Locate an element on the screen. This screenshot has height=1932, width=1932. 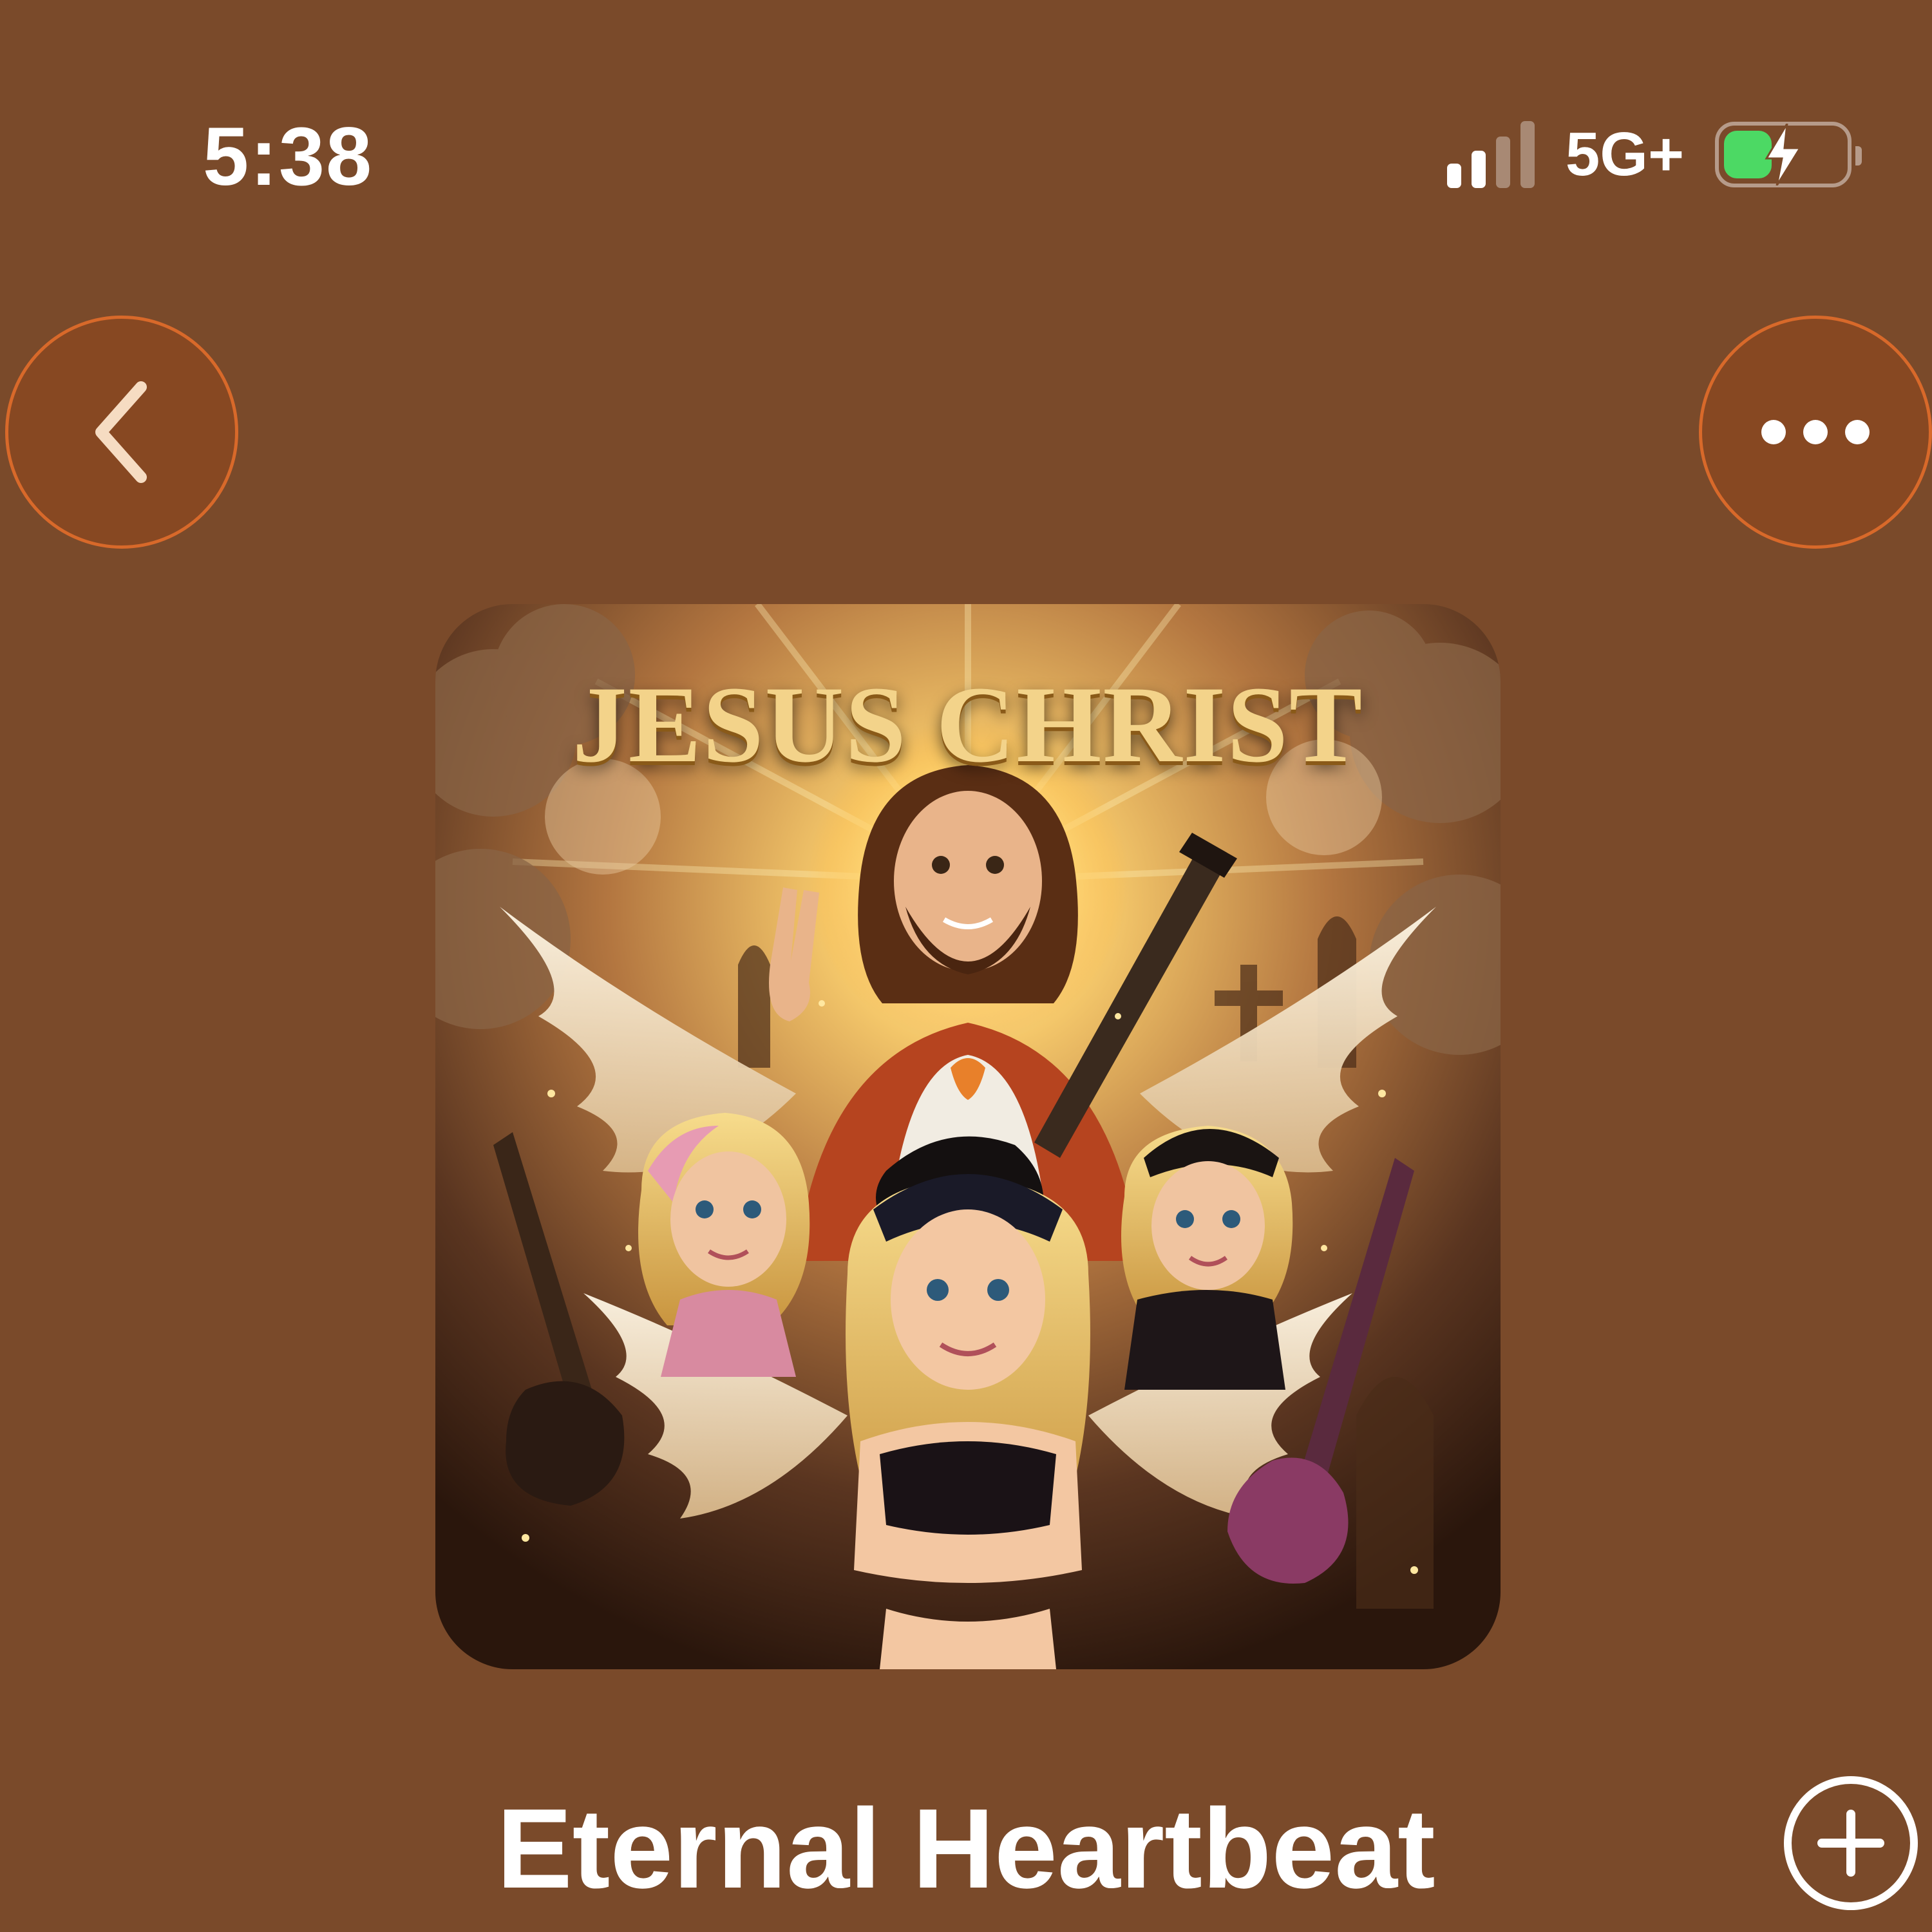
more-horizontal-icon is located at coordinates (1816, 432).